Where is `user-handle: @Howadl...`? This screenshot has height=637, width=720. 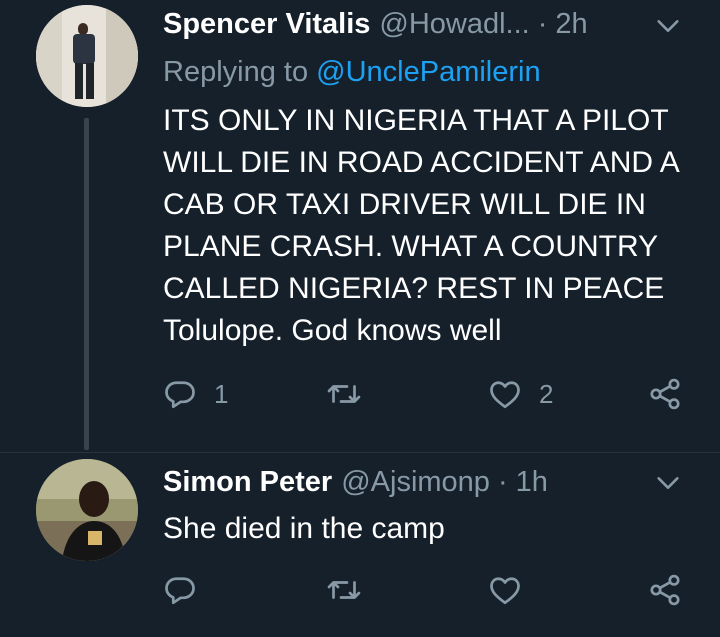 user-handle: @Howadl... is located at coordinates (454, 24).